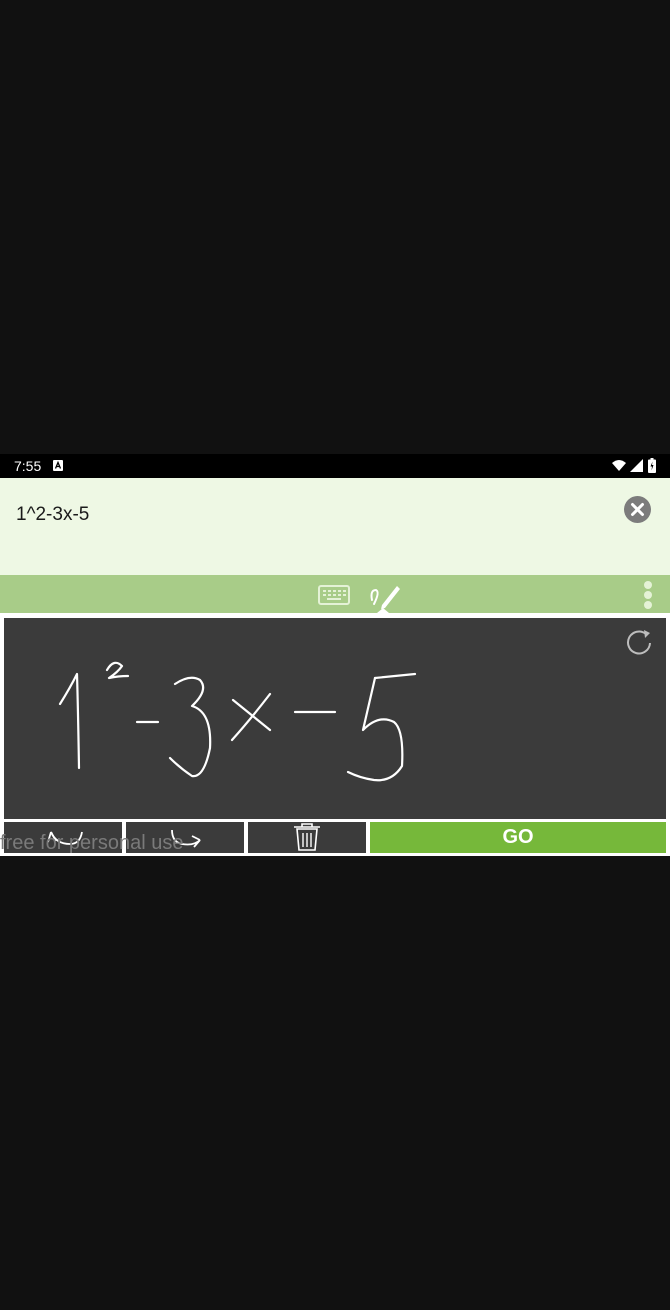 This screenshot has width=670, height=1310. I want to click on status-time: 7:55, so click(28, 466).